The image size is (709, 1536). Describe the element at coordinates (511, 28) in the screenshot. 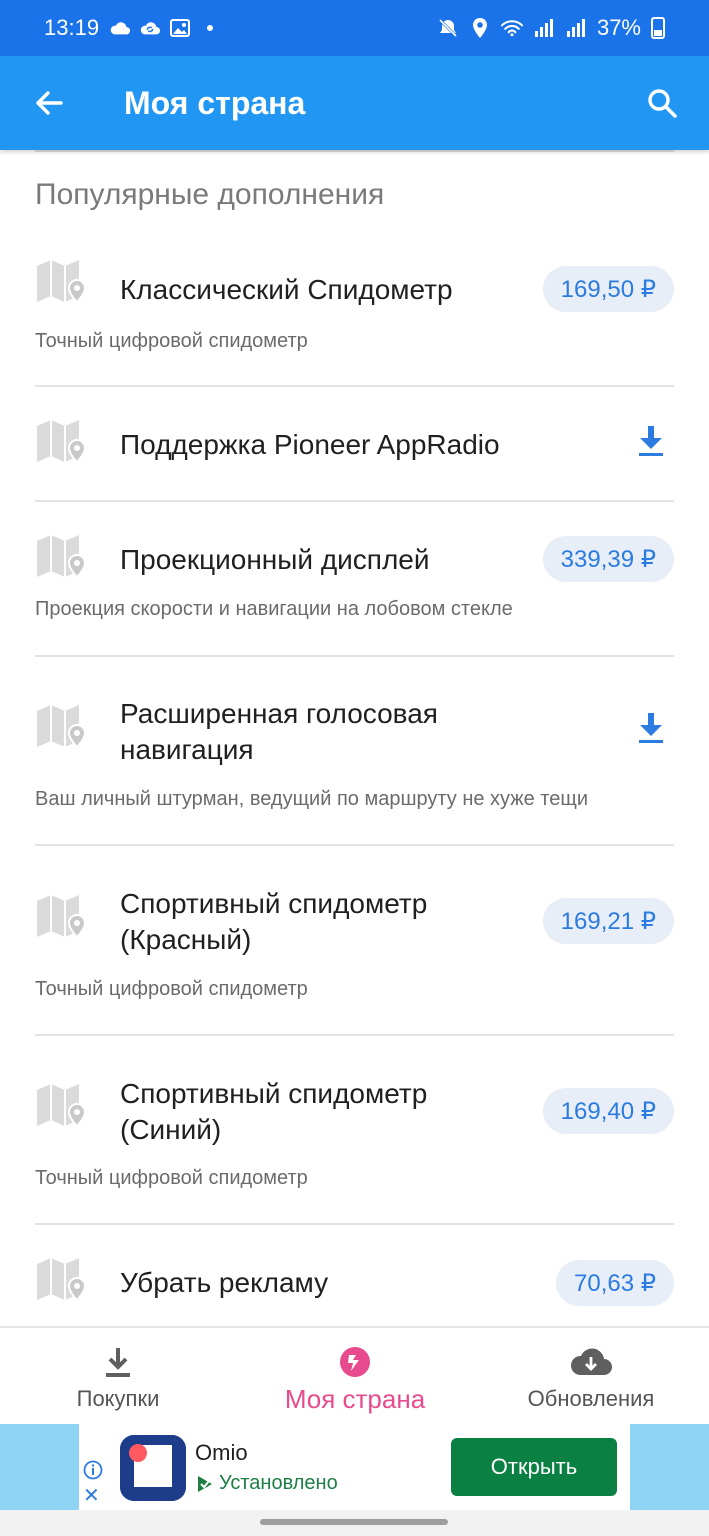

I see `wifi-icon` at that location.